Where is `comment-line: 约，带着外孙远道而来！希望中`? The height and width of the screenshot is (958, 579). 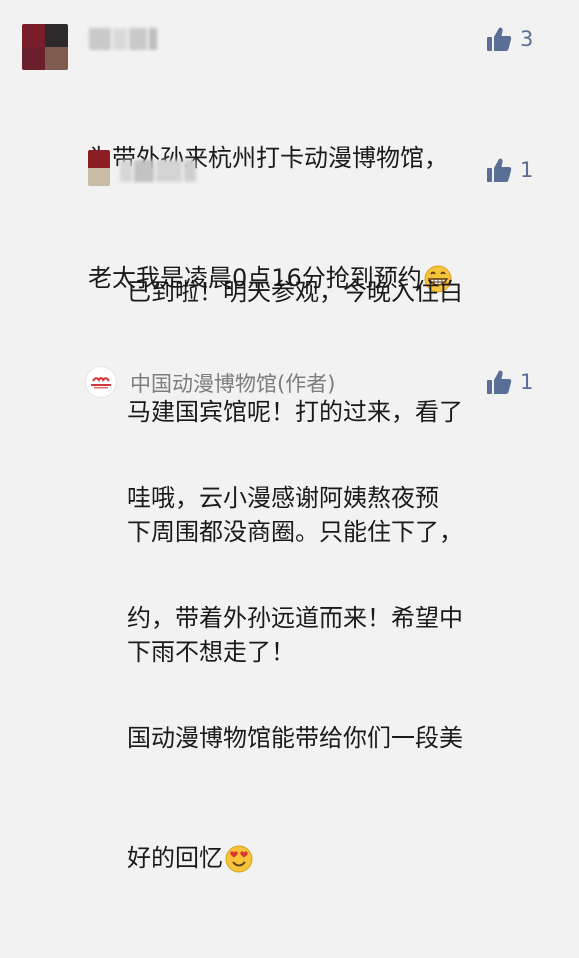
comment-line: 约，带着外孙远道而来！希望中 is located at coordinates (295, 618).